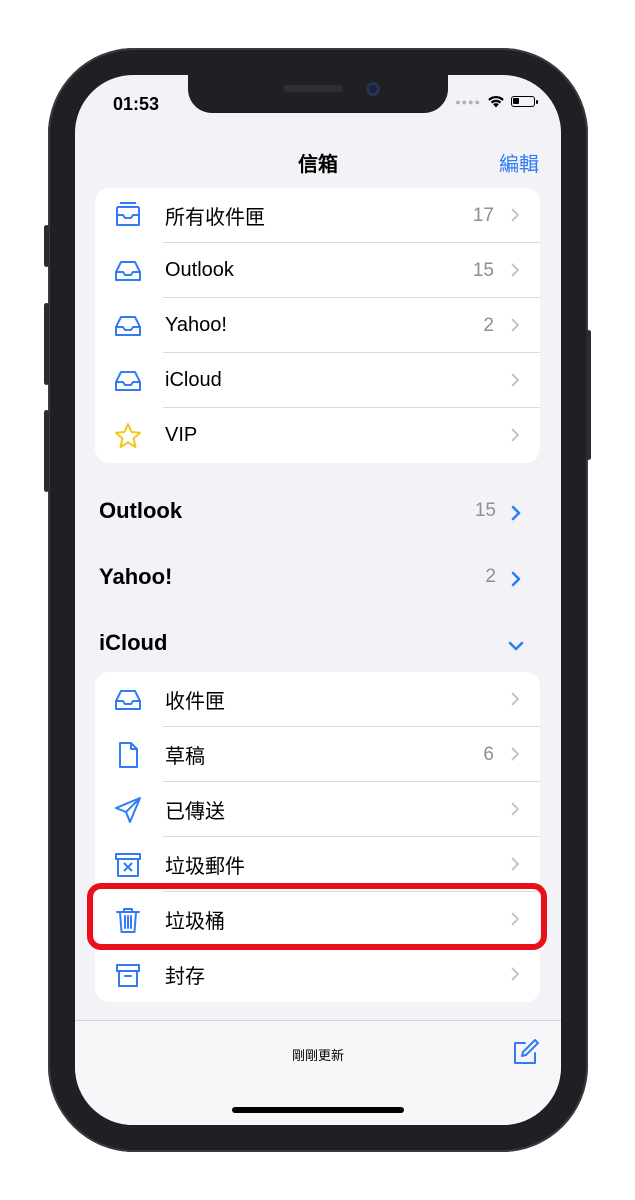 The width and height of the screenshot is (635, 1200). What do you see at coordinates (317, 699) in the screenshot?
I see `folder-row-inbox: 收件匣` at bounding box center [317, 699].